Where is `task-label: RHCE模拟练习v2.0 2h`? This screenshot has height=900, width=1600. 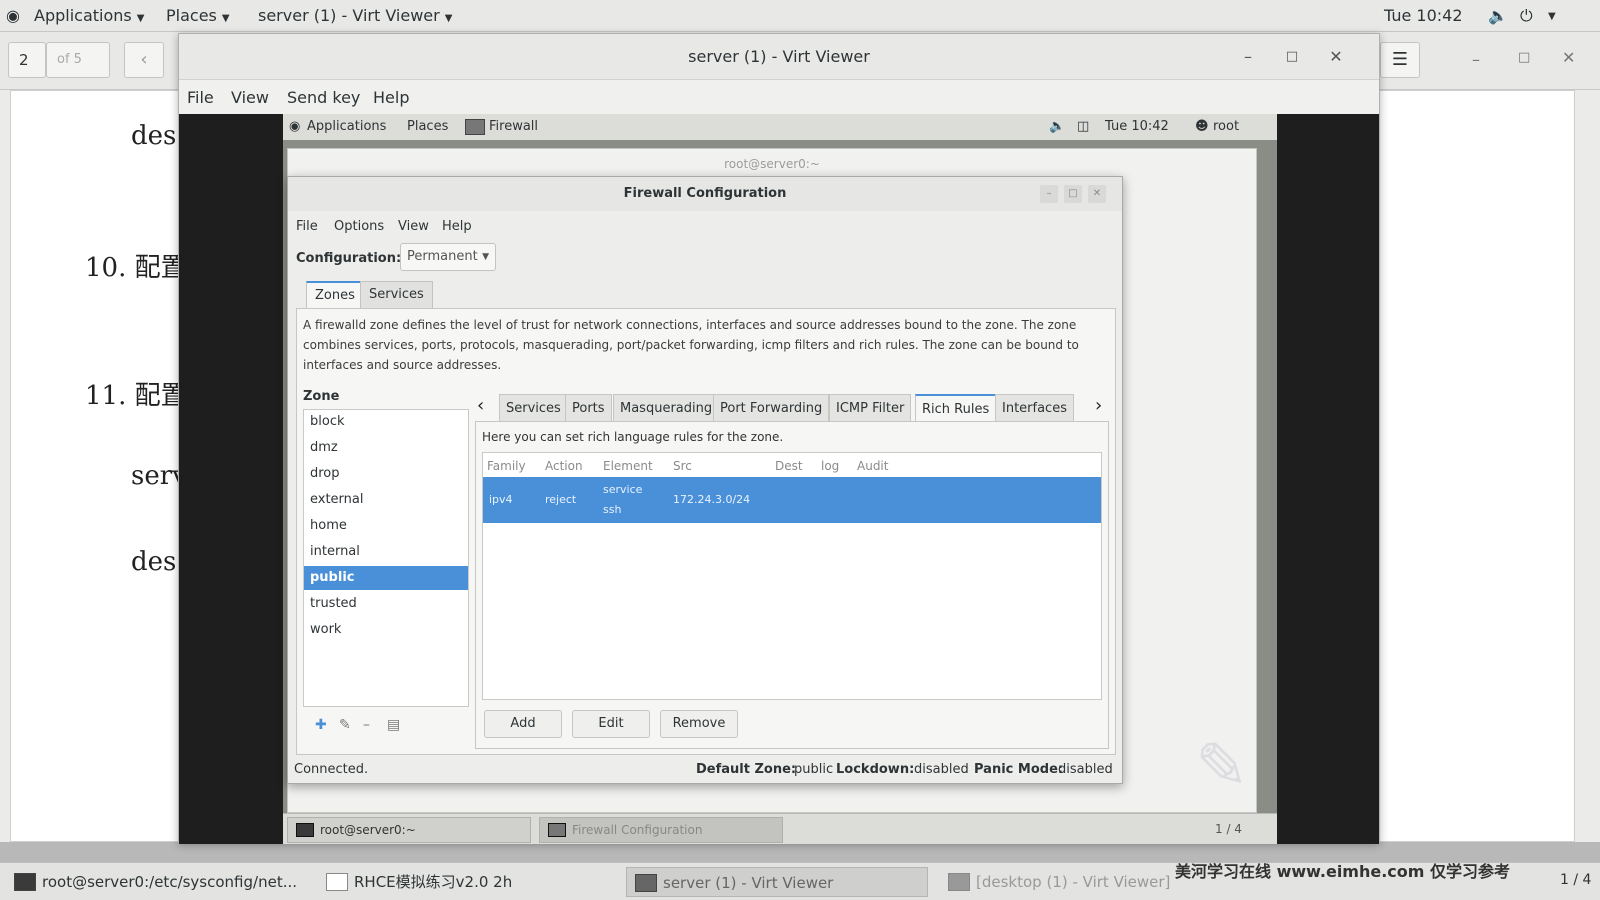 task-label: RHCE模拟练习v2.0 2h is located at coordinates (433, 882).